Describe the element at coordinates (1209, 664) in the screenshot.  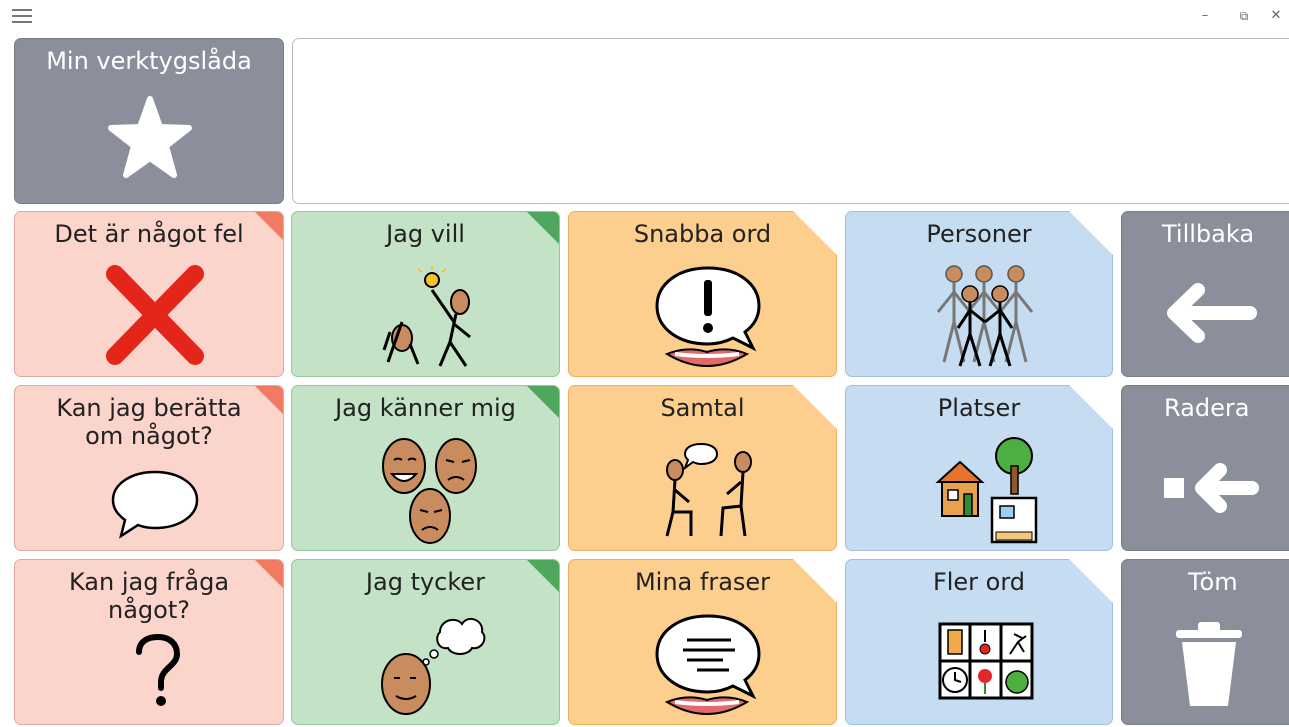
I see `trash-can-icon` at that location.